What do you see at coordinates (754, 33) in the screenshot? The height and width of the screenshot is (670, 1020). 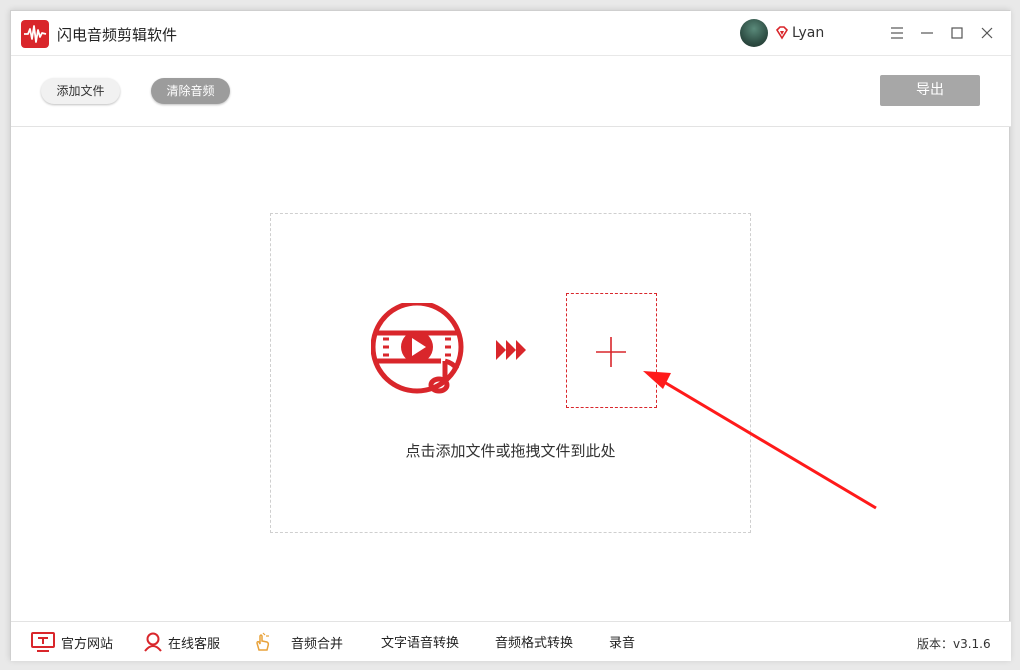 I see `avatar` at bounding box center [754, 33].